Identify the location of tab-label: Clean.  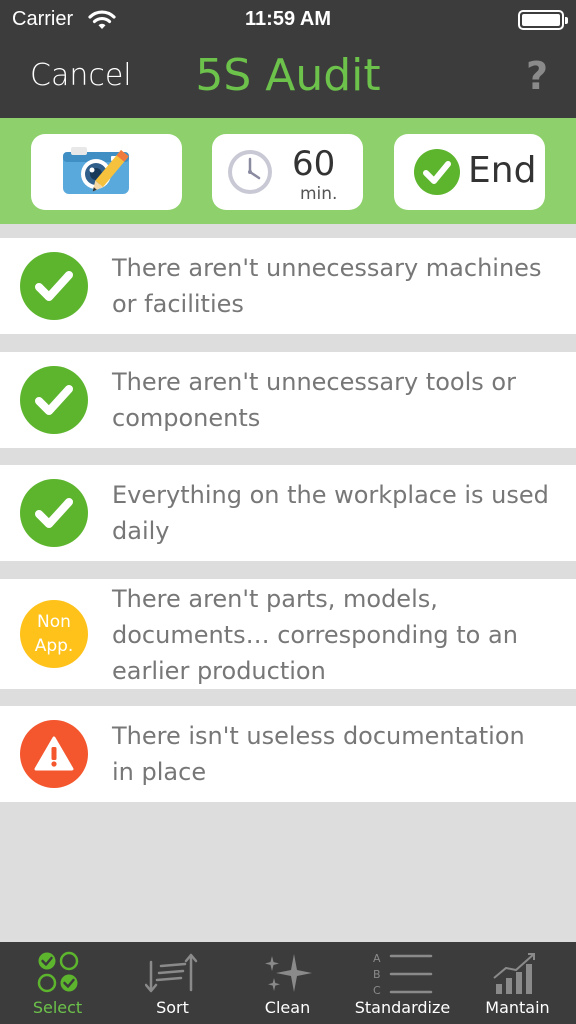
(287, 1007).